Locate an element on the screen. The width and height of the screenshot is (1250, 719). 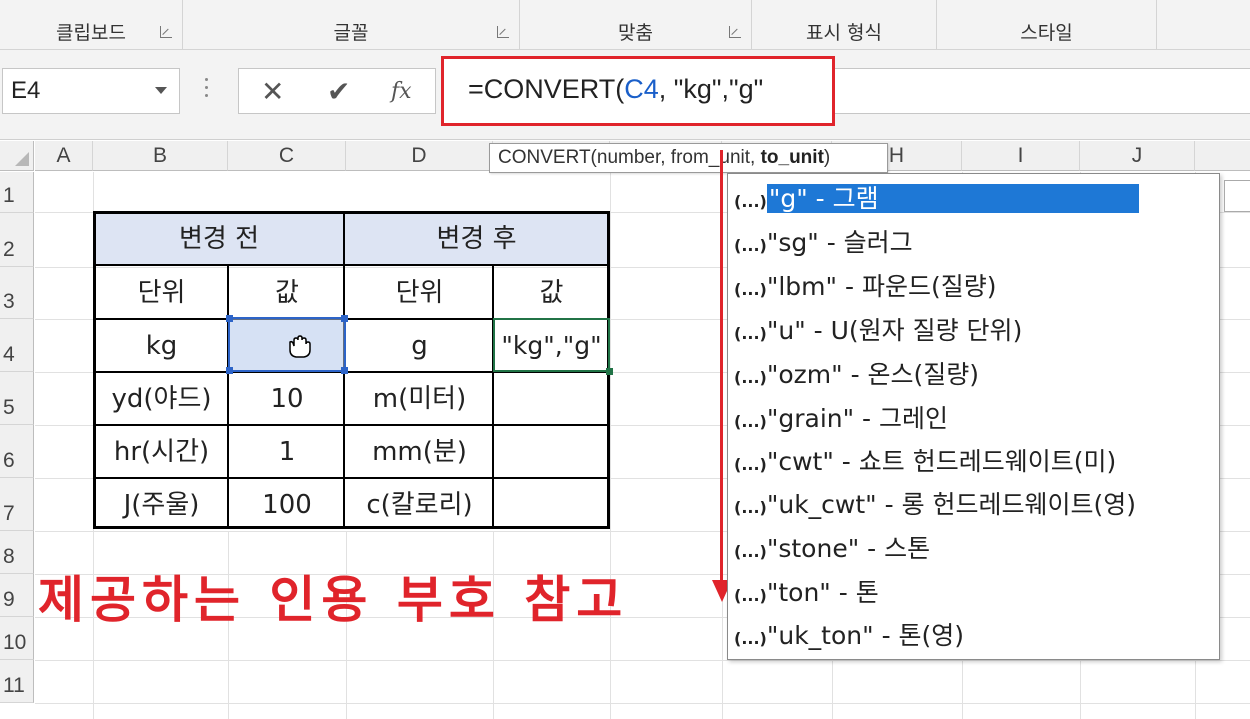
row-header-2: 2 is located at coordinates (17, 240).